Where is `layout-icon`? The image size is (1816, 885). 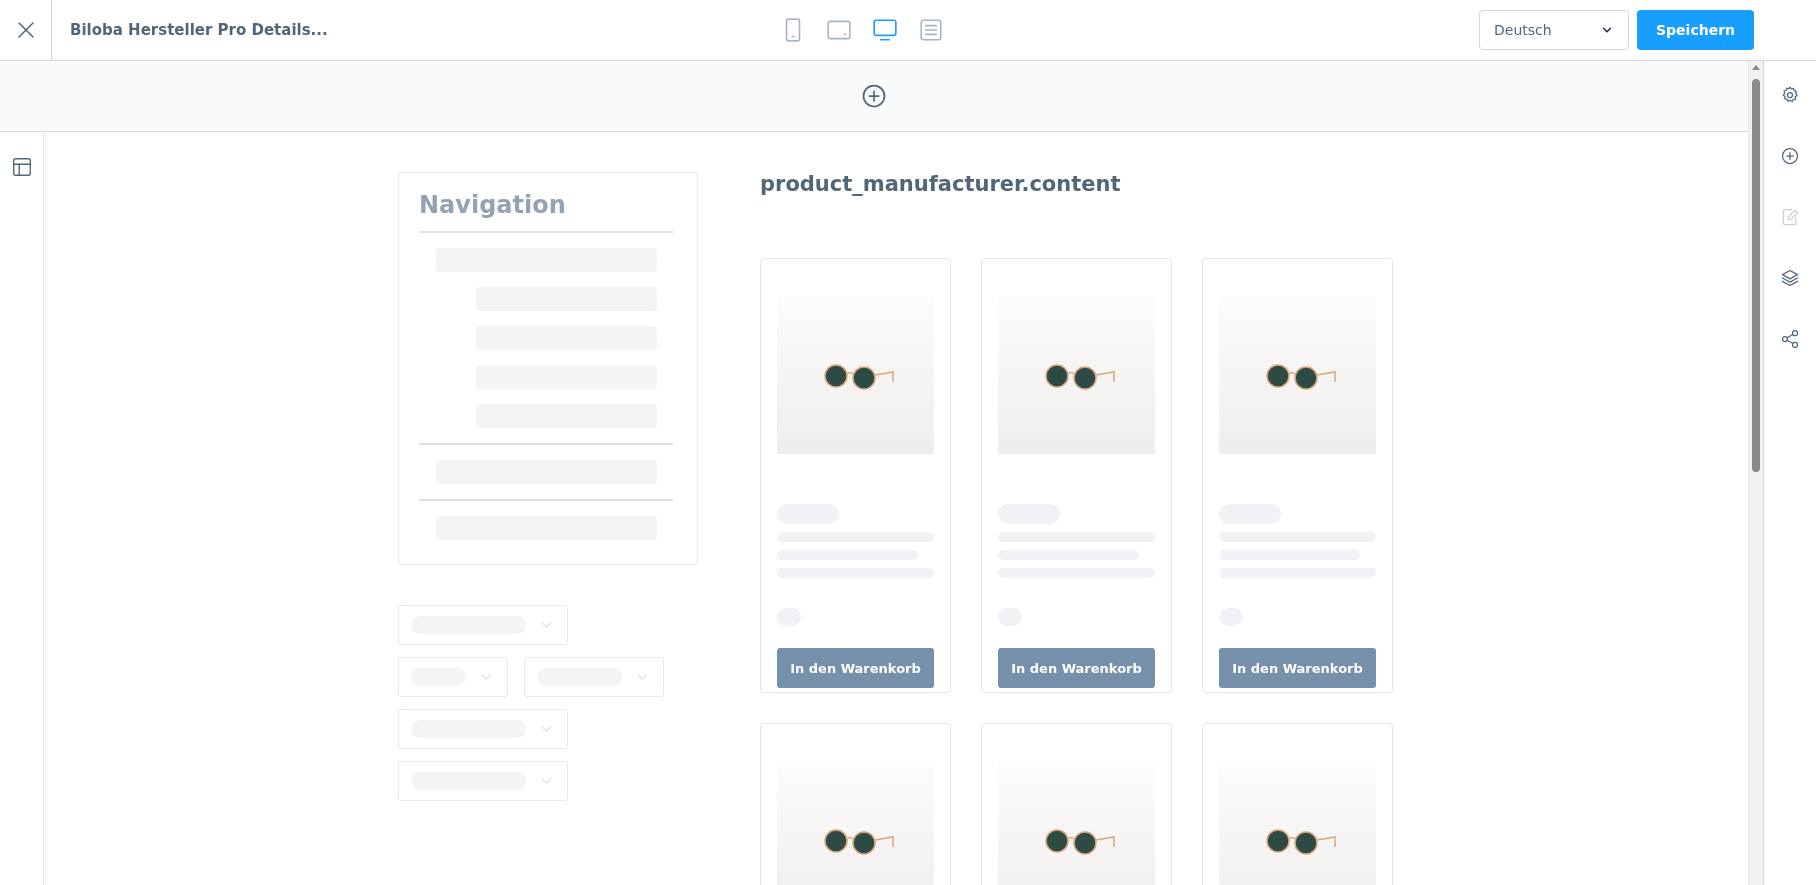
layout-icon is located at coordinates (21, 167).